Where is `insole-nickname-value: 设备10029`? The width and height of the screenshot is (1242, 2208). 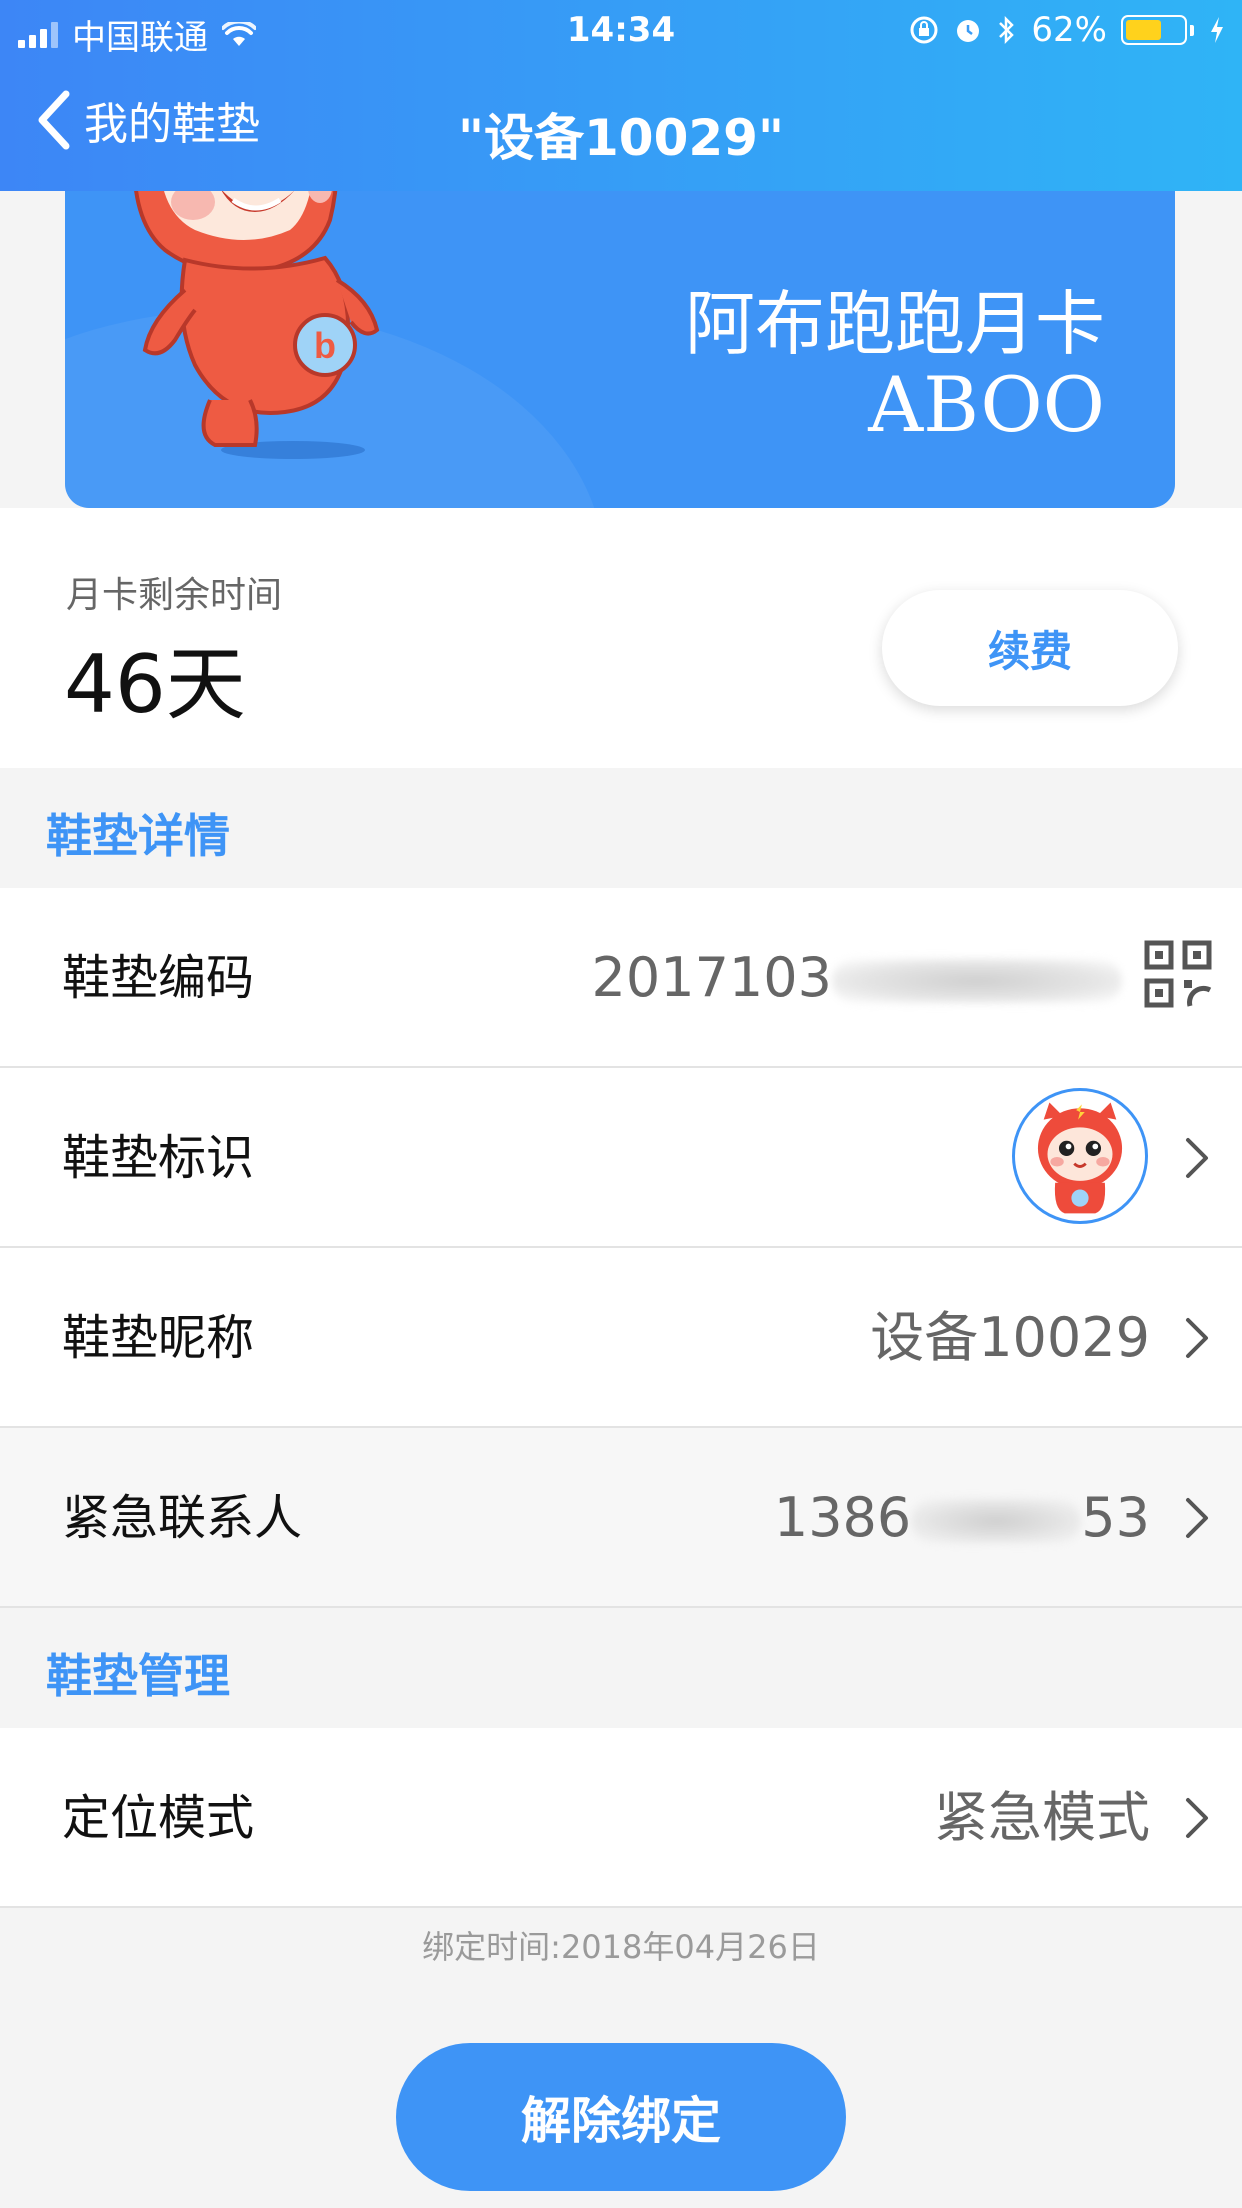 insole-nickname-value: 设备10029 is located at coordinates (1010, 1337).